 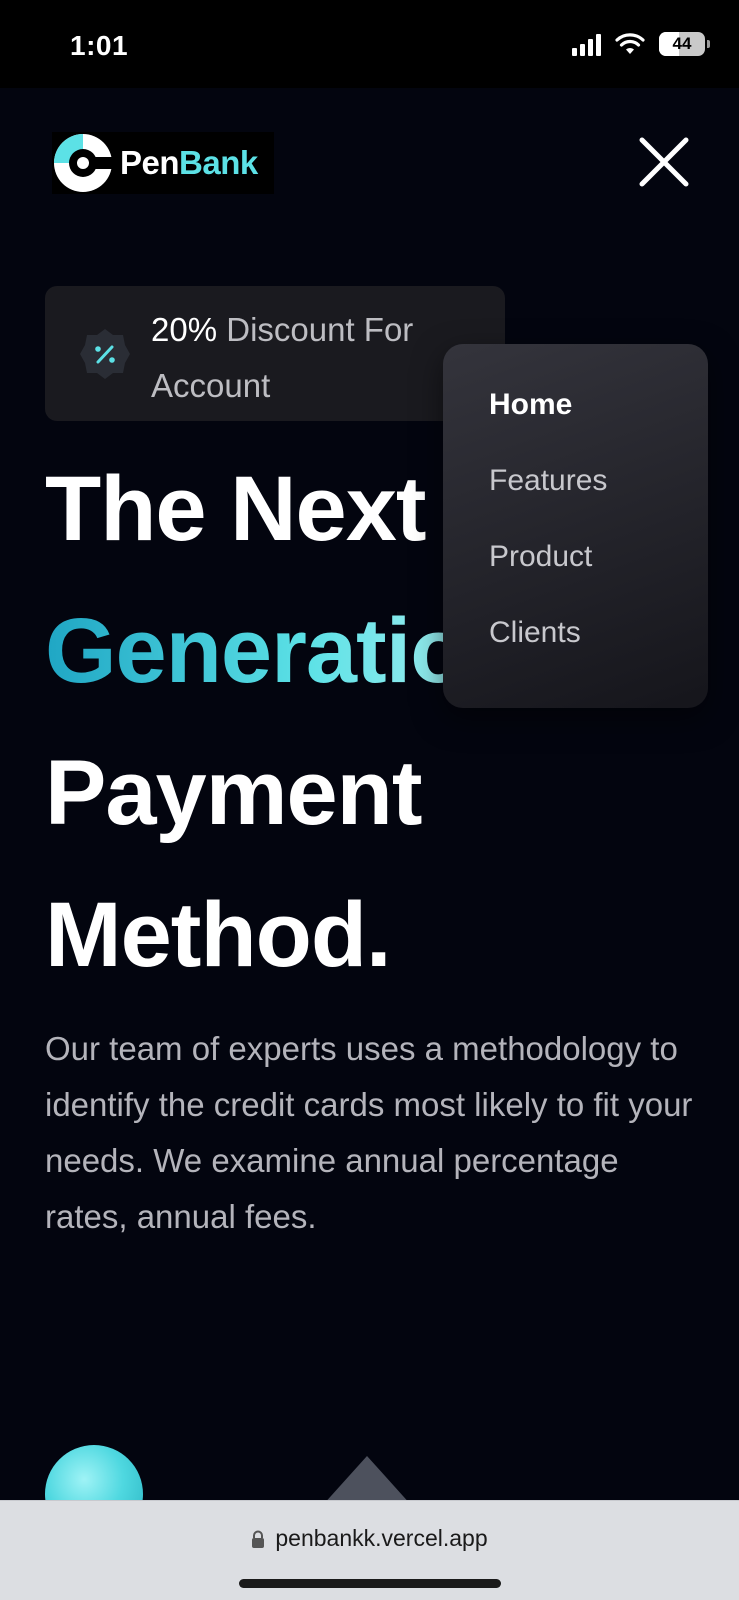 I want to click on wifi-icon, so click(x=630, y=43).